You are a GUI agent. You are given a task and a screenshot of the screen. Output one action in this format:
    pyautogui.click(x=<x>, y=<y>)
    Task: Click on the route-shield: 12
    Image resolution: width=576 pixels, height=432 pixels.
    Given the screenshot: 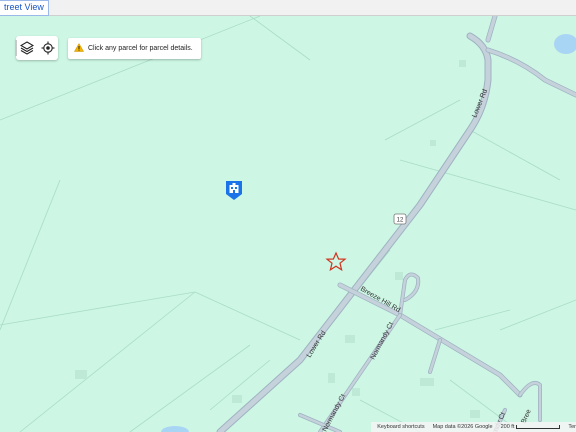 What is the action you would take?
    pyautogui.click(x=400, y=219)
    